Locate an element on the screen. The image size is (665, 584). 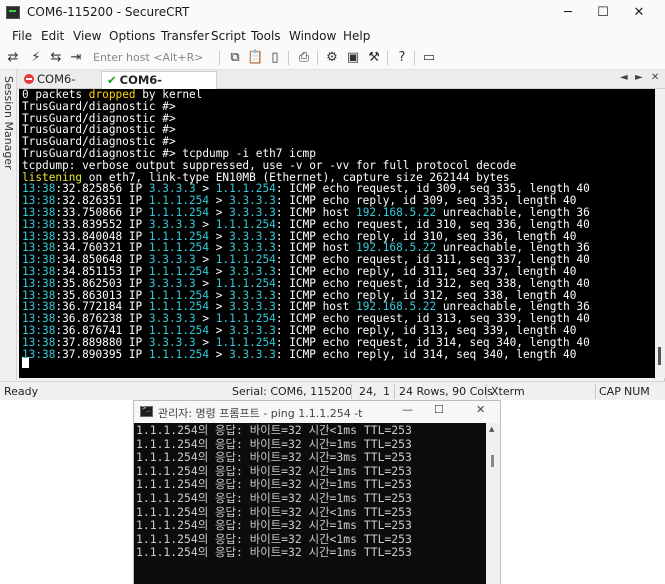
cmd-app-icon is located at coordinates (146, 410).